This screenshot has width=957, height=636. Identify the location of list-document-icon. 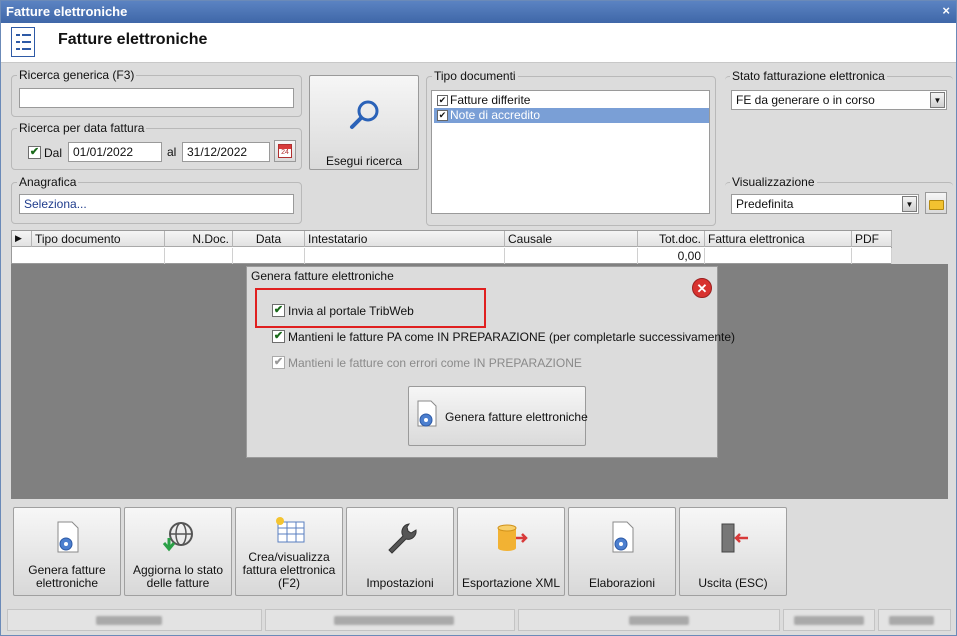
(23, 42).